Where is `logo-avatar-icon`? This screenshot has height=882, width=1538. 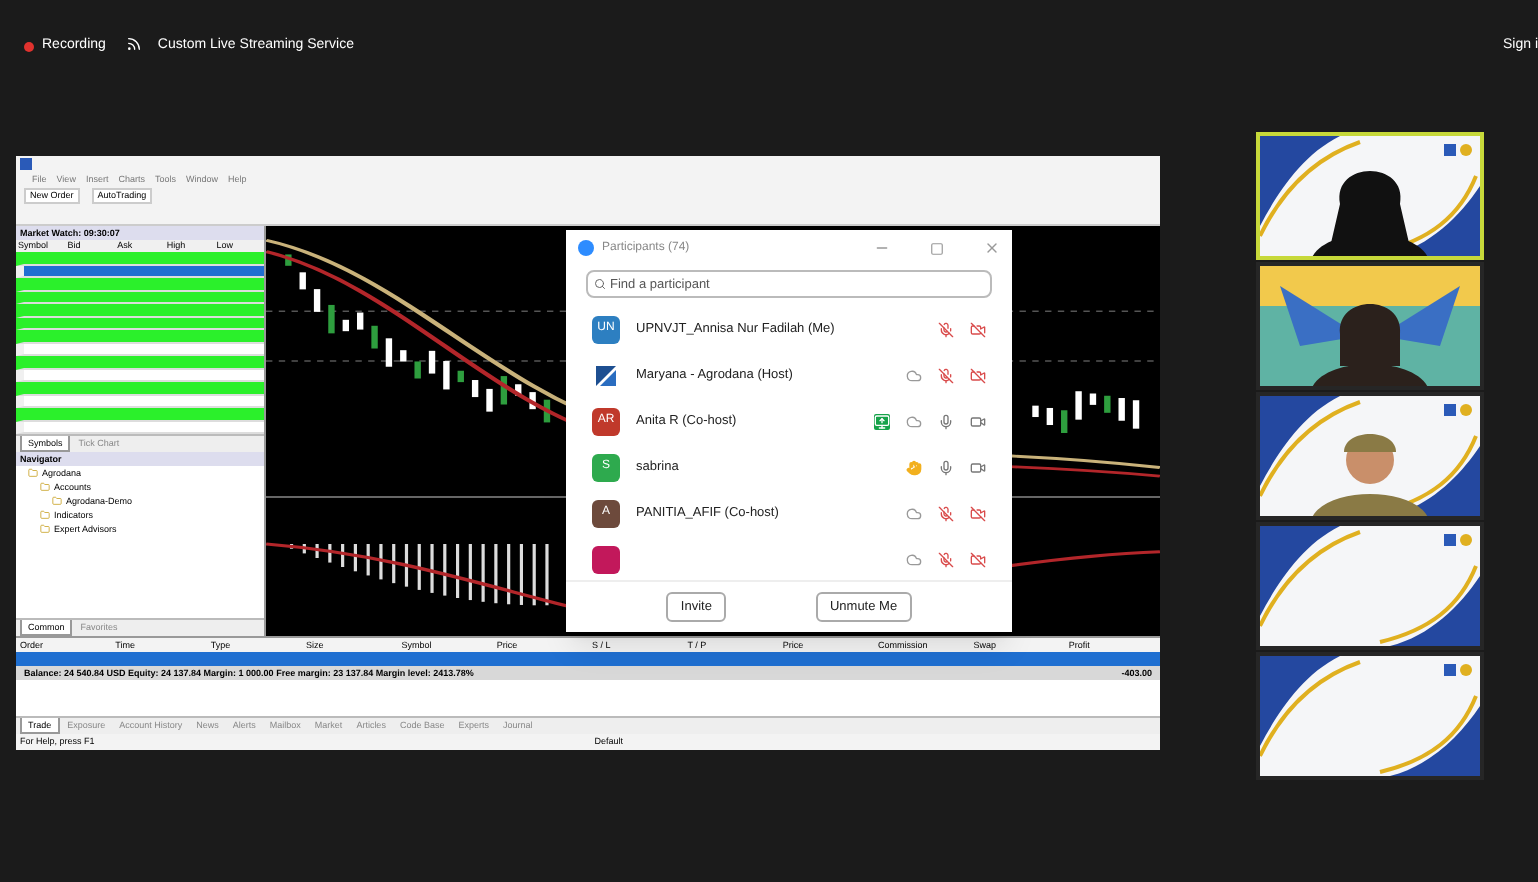
logo-avatar-icon is located at coordinates (606, 375).